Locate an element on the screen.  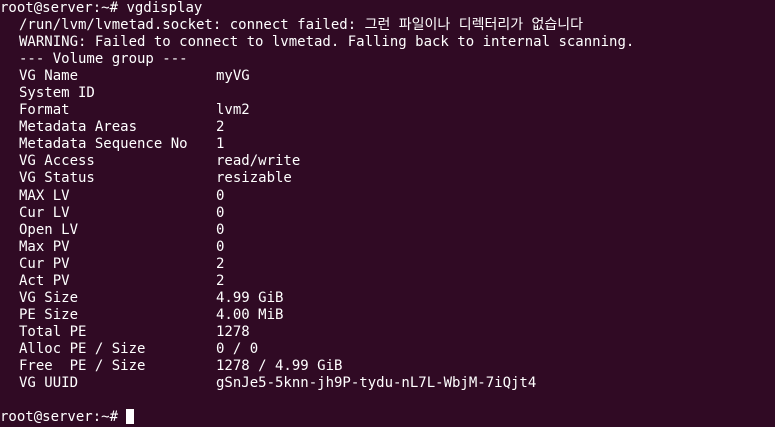
vg-field-row: MAX LV 0 is located at coordinates (387, 196).